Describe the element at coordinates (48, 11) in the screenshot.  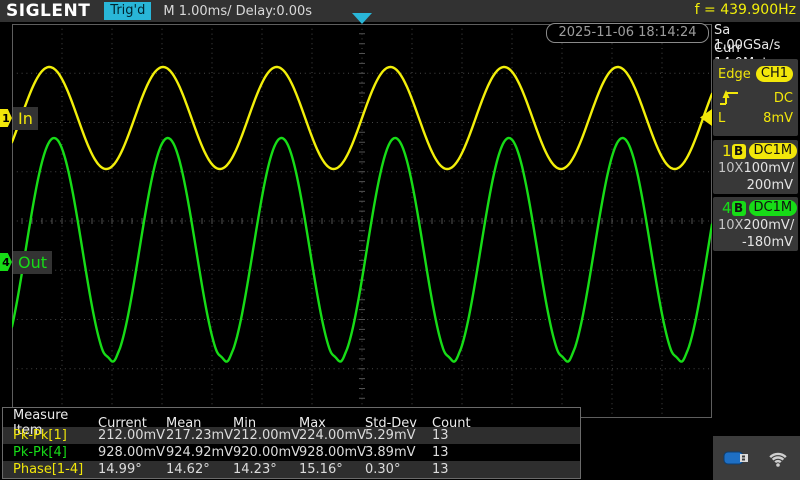
I see `siglent-logo: SIGLENT` at that location.